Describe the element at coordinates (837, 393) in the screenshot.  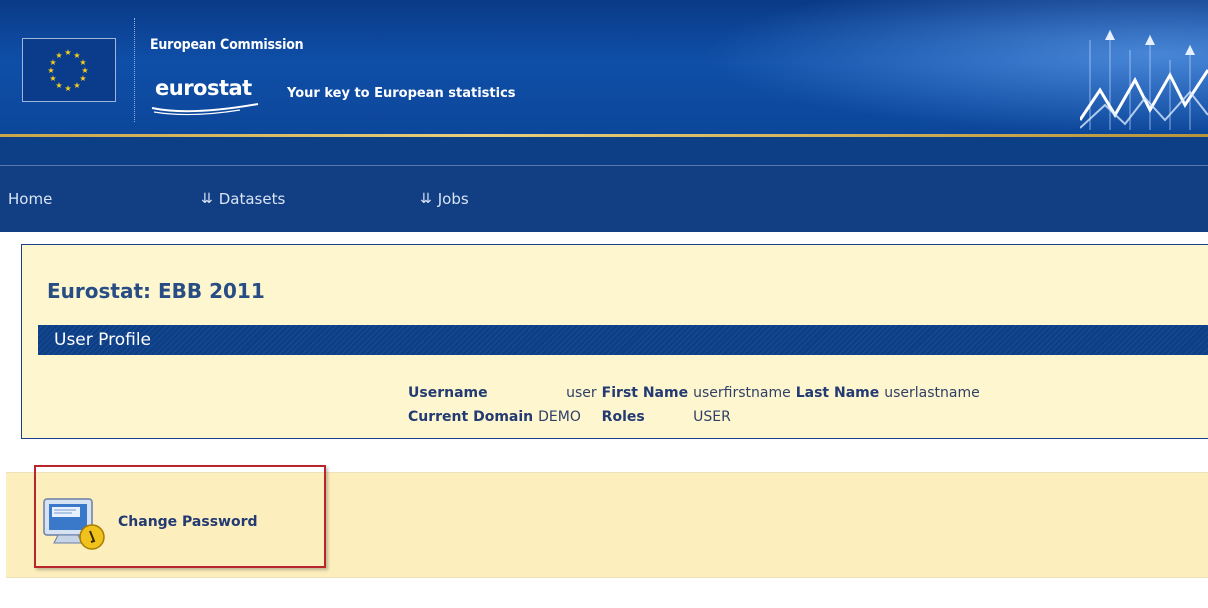
I see `last-name-label: Last Name` at that location.